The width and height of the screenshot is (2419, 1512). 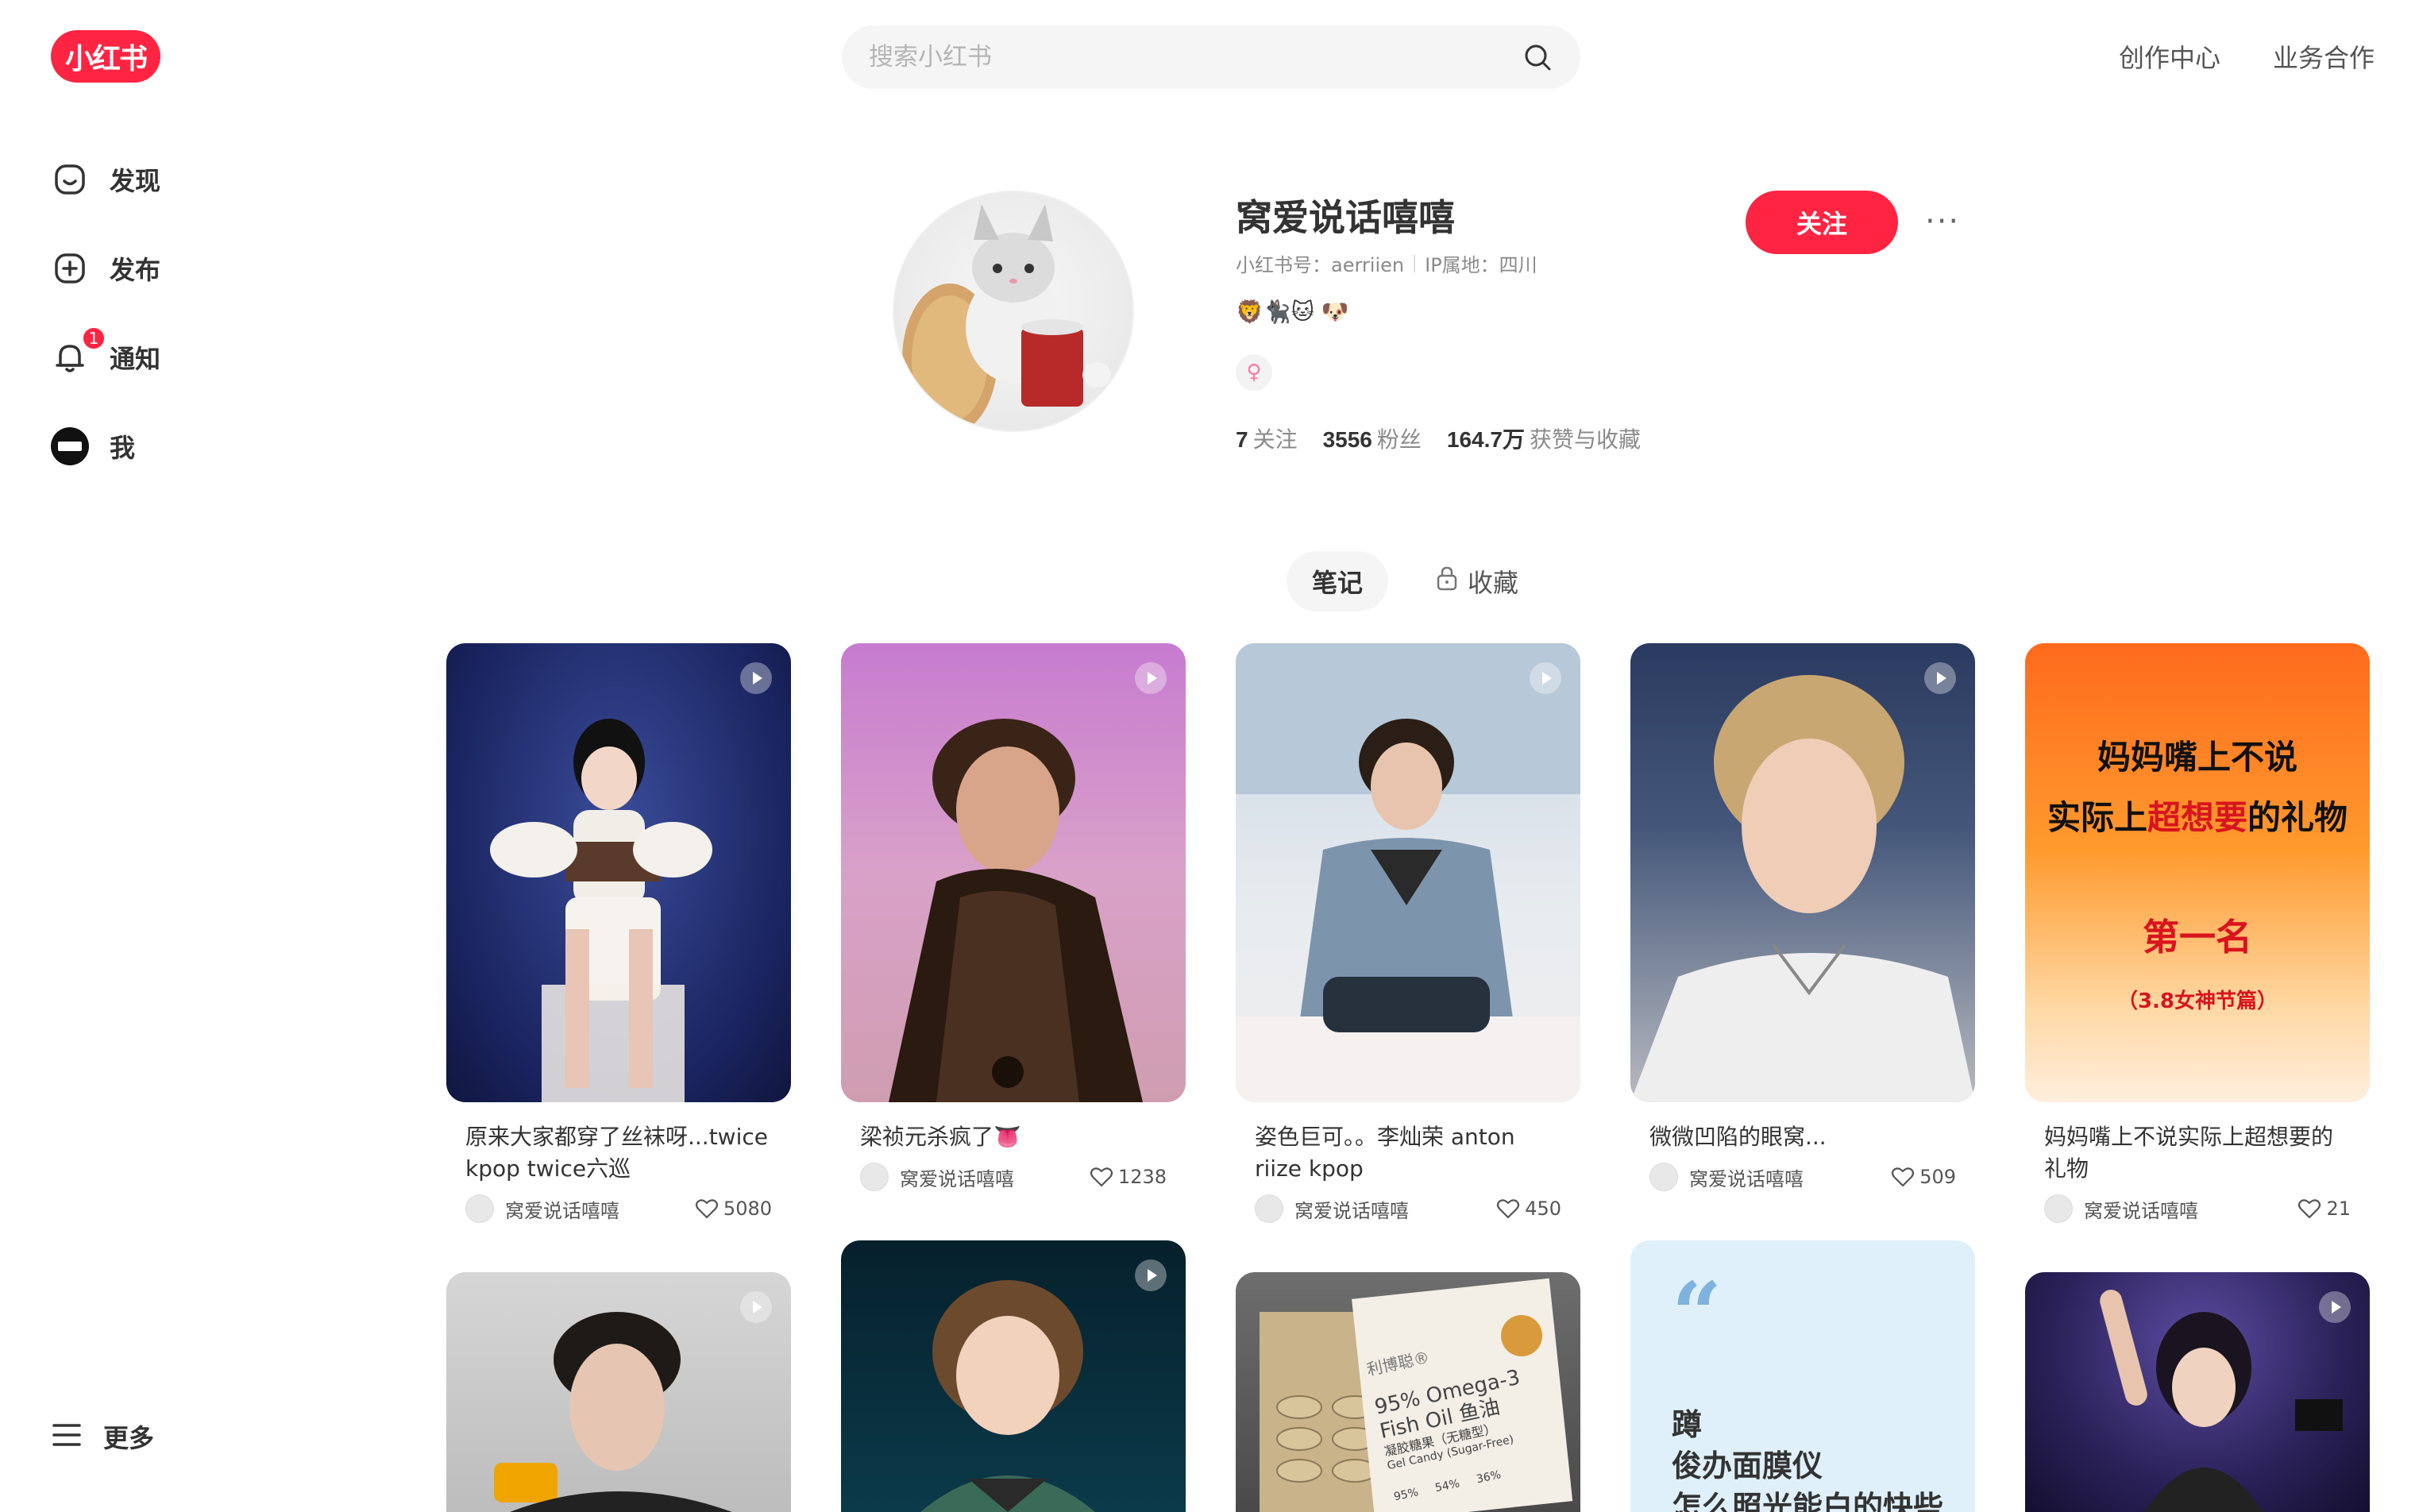 I want to click on sidebar-item-discover: 发现, so click(x=105, y=179).